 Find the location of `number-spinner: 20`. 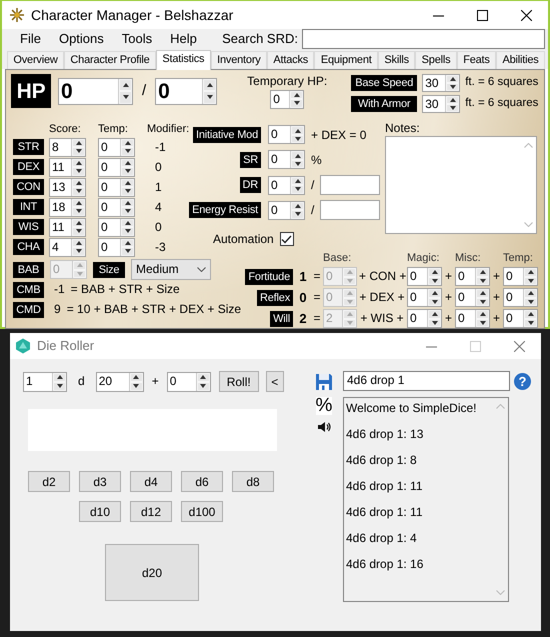

number-spinner: 20 is located at coordinates (120, 382).